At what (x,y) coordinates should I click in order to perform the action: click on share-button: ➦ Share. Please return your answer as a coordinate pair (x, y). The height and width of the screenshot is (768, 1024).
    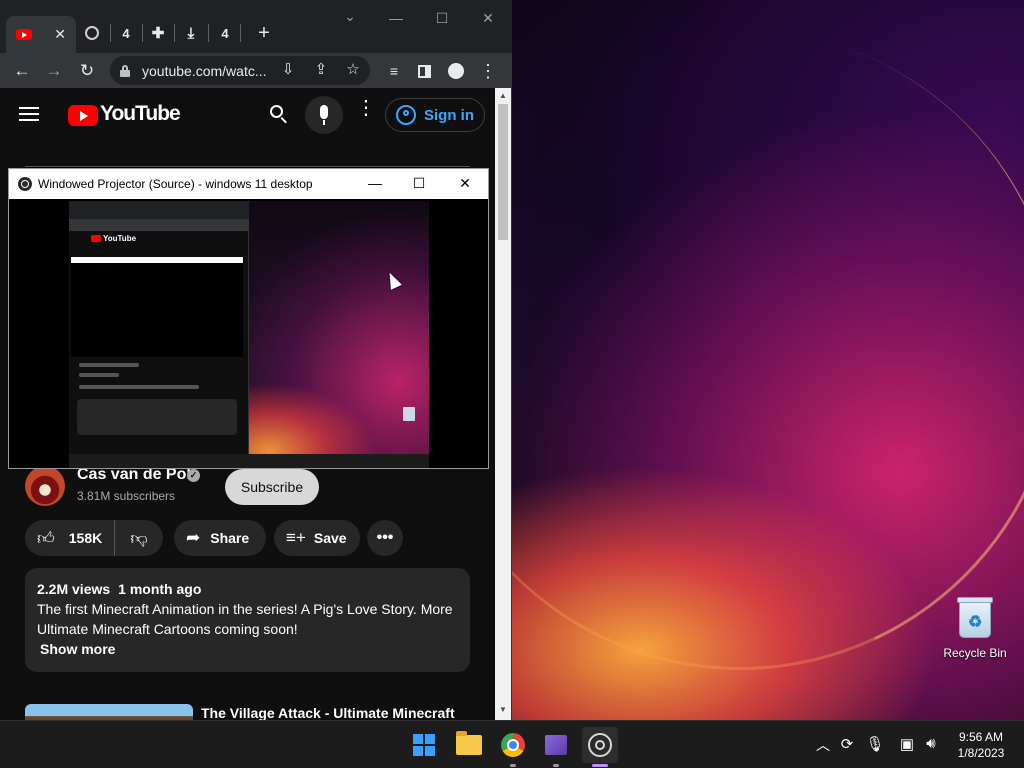
    Looking at the image, I should click on (220, 538).